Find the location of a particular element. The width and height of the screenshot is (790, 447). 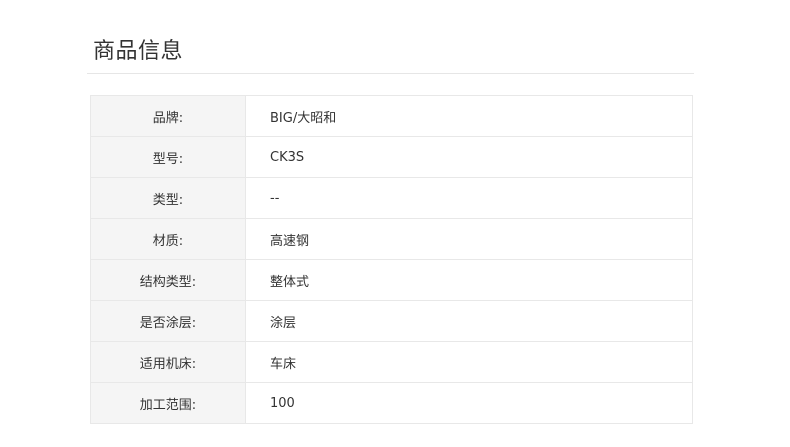

section-header: 商品信息 is located at coordinates (390, 37).